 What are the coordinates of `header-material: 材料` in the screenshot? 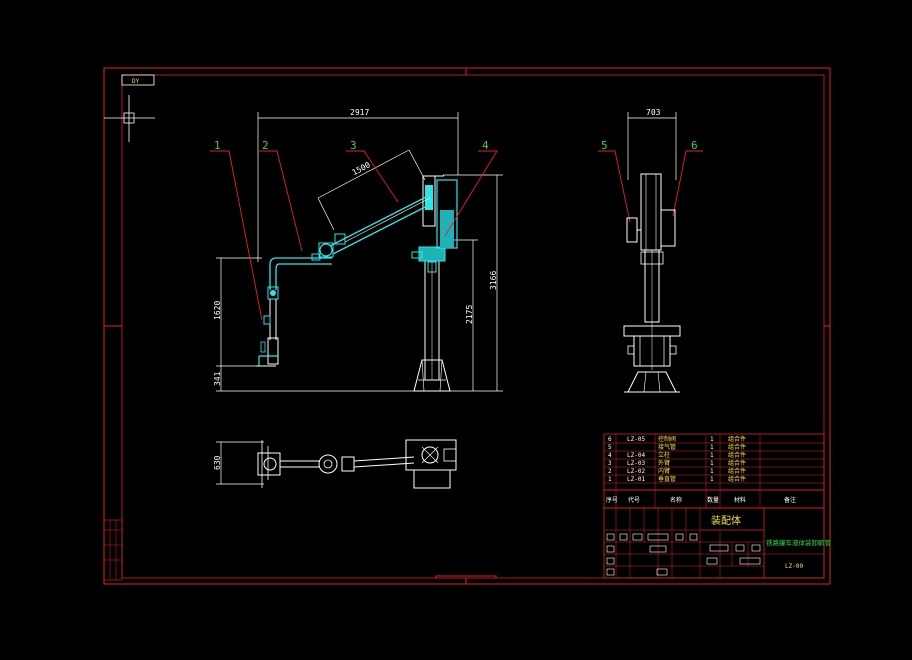 It's located at (740, 500).